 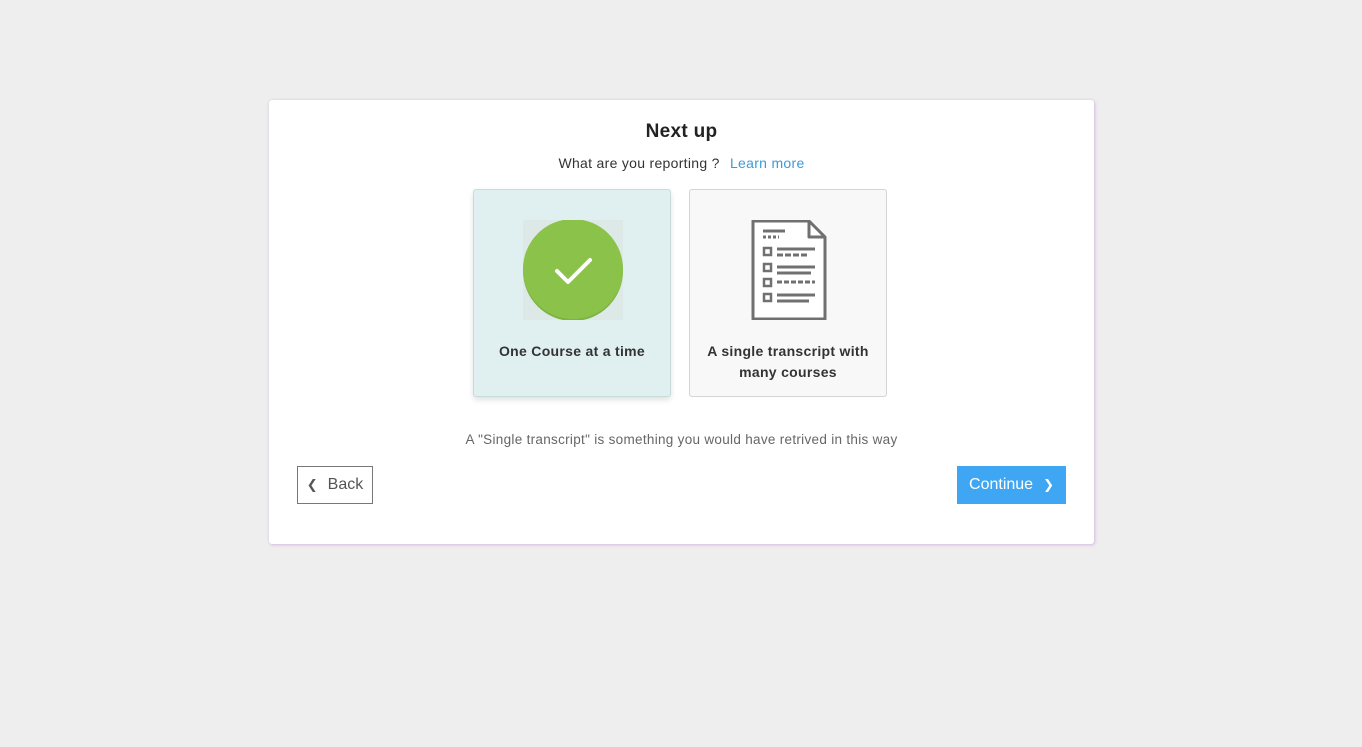 I want to click on question-text: What are you reporting ?, so click(x=639, y=163).